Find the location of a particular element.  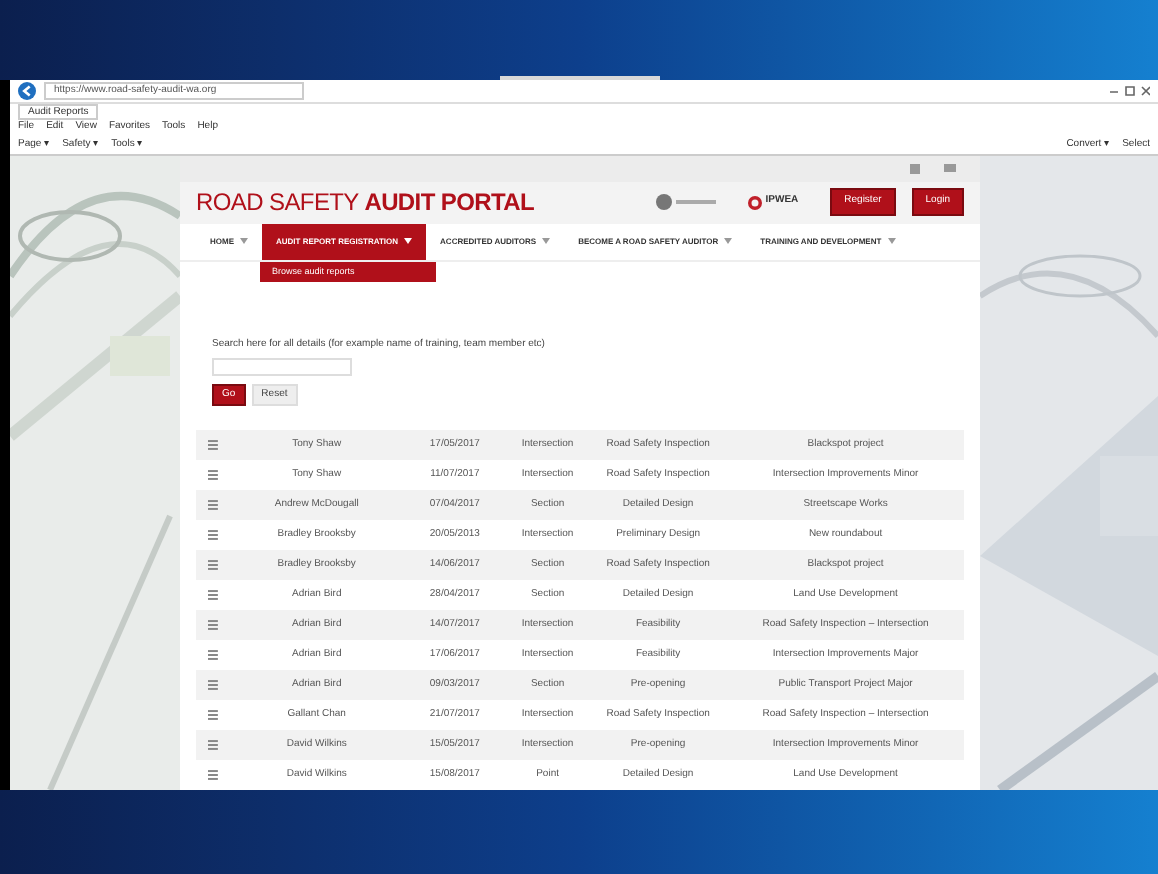

swirl-logo-icon is located at coordinates (685, 202).